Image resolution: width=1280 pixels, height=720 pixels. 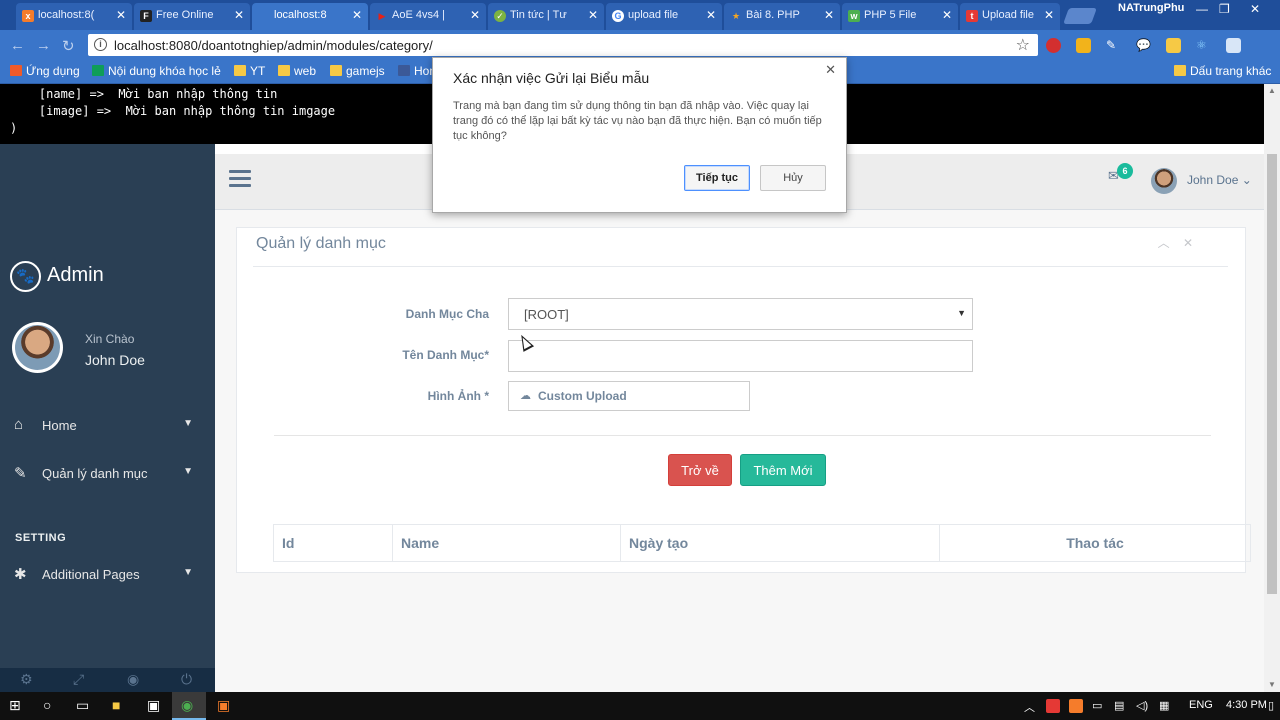 What do you see at coordinates (1272, 90) in the screenshot?
I see `scroll-up-icon: ▲` at bounding box center [1272, 90].